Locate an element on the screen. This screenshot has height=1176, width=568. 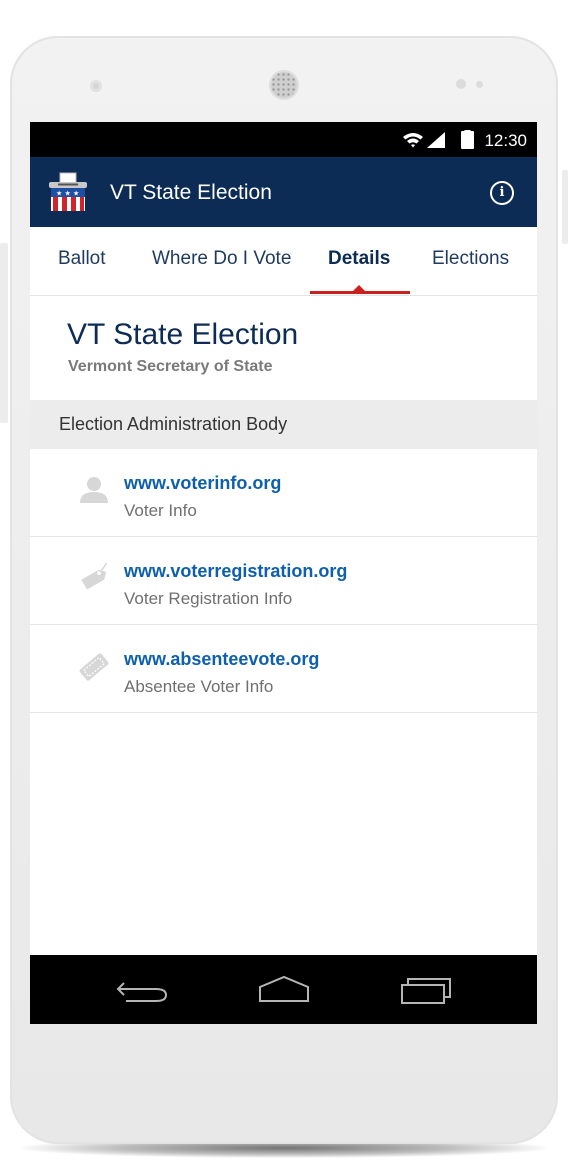
tab-elections: Elections is located at coordinates (470, 259).